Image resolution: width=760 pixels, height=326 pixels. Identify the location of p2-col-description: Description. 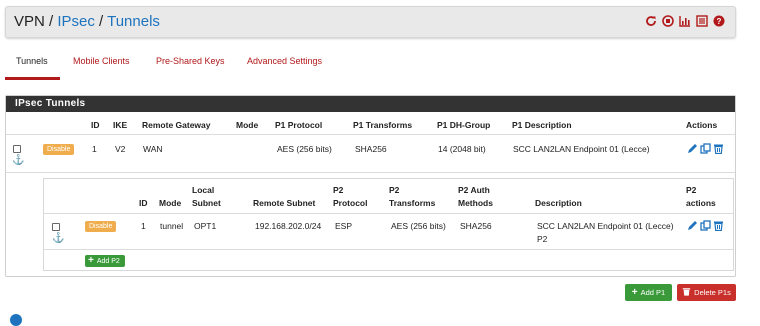
(558, 203).